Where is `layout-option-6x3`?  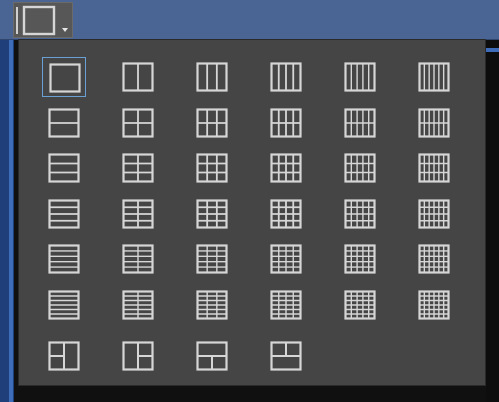
layout-option-6x3 is located at coordinates (212, 305).